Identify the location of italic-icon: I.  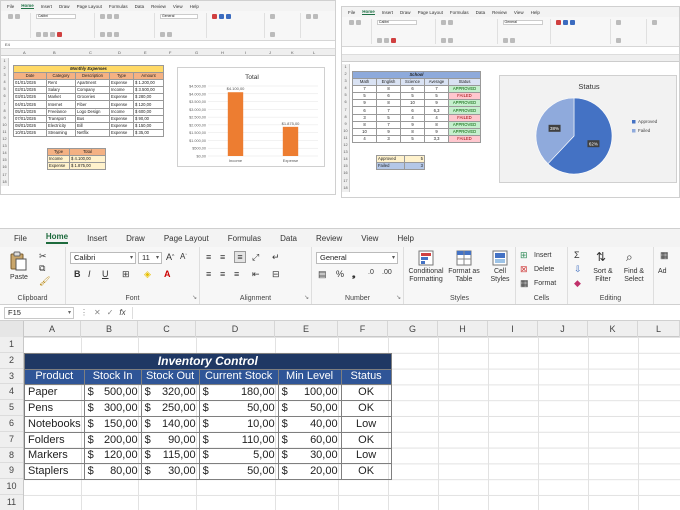
(89, 274).